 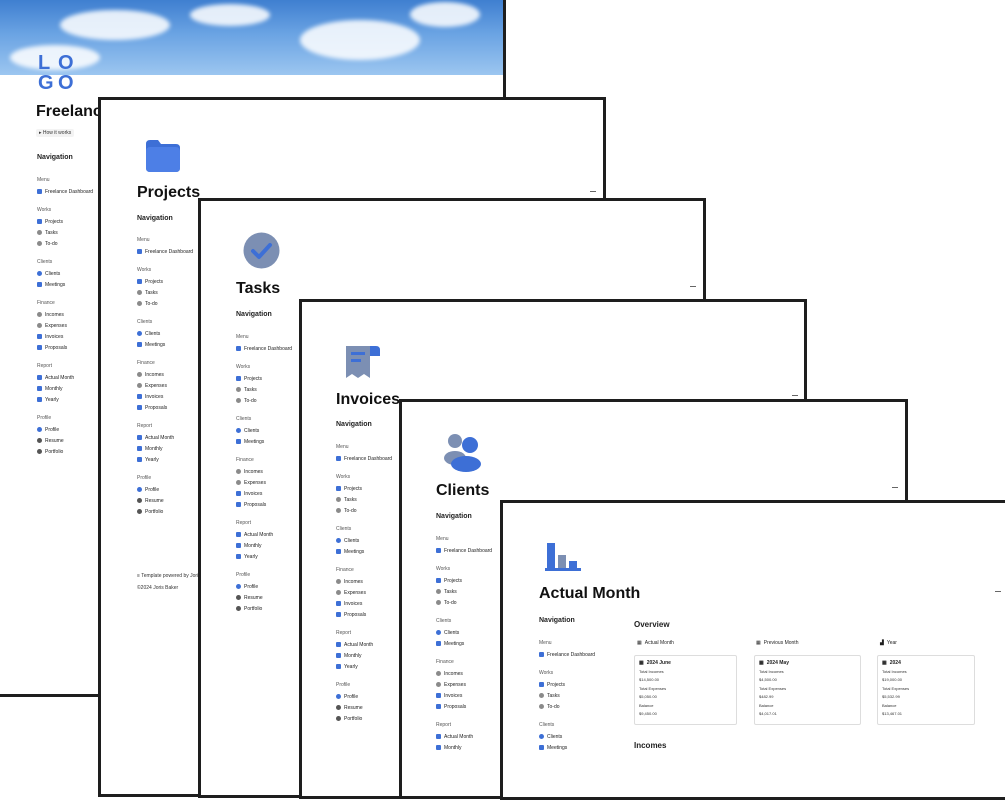 What do you see at coordinates (39, 399) in the screenshot?
I see `bar-chart-icon` at bounding box center [39, 399].